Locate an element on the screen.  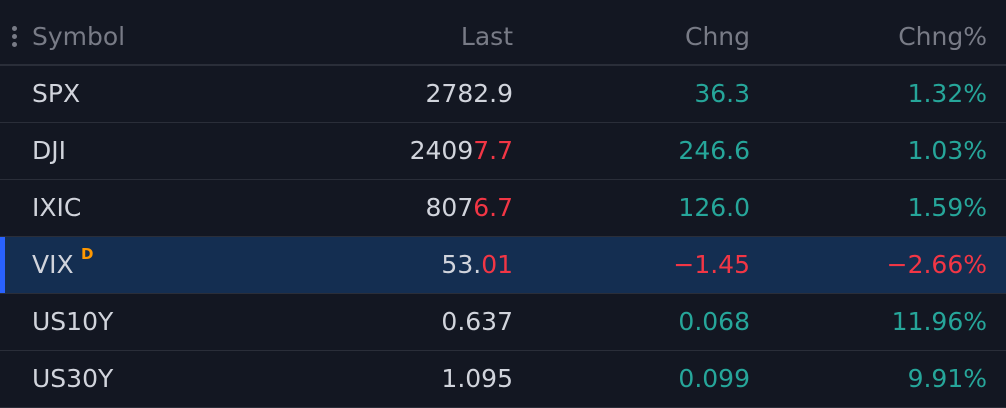
last-price-cell: 1.095 is located at coordinates (477, 379).